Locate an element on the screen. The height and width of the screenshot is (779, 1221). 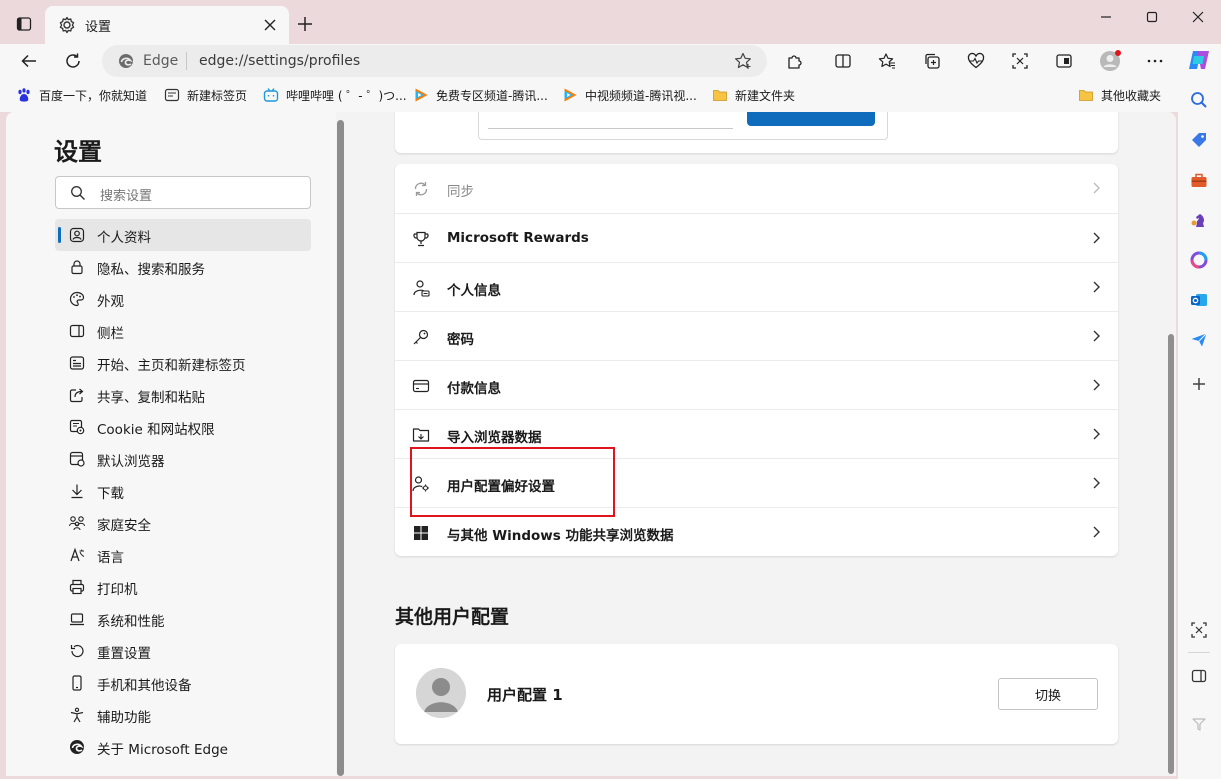
back-button is located at coordinates (29, 61).